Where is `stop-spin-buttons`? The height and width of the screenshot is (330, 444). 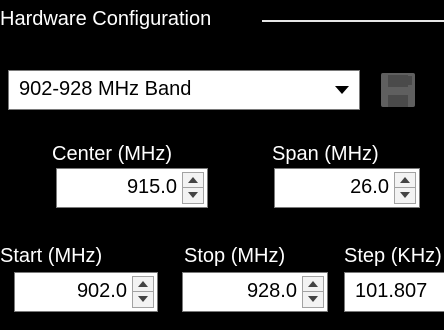 stop-spin-buttons is located at coordinates (313, 292).